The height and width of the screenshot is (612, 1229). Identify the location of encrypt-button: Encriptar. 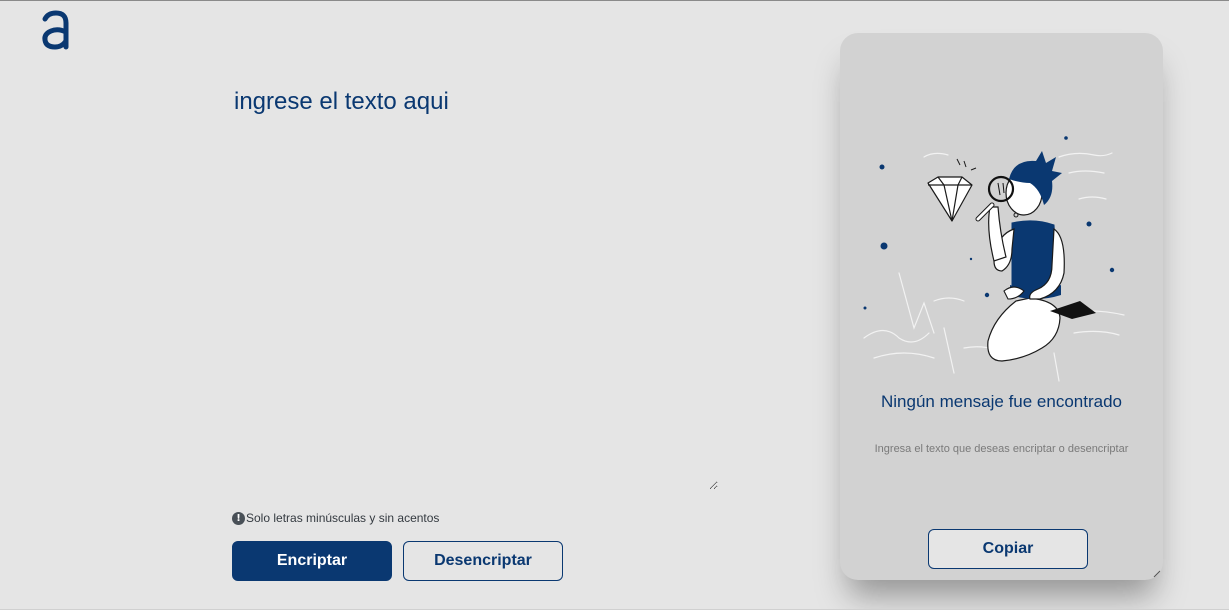
(312, 561).